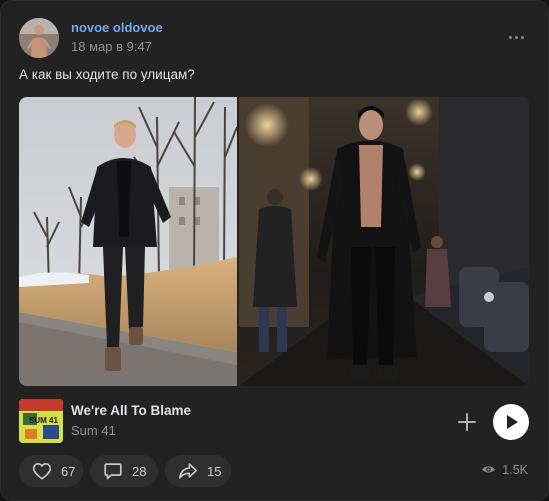 This screenshot has width=549, height=501. I want to click on track-title: We're All To Blame, so click(131, 410).